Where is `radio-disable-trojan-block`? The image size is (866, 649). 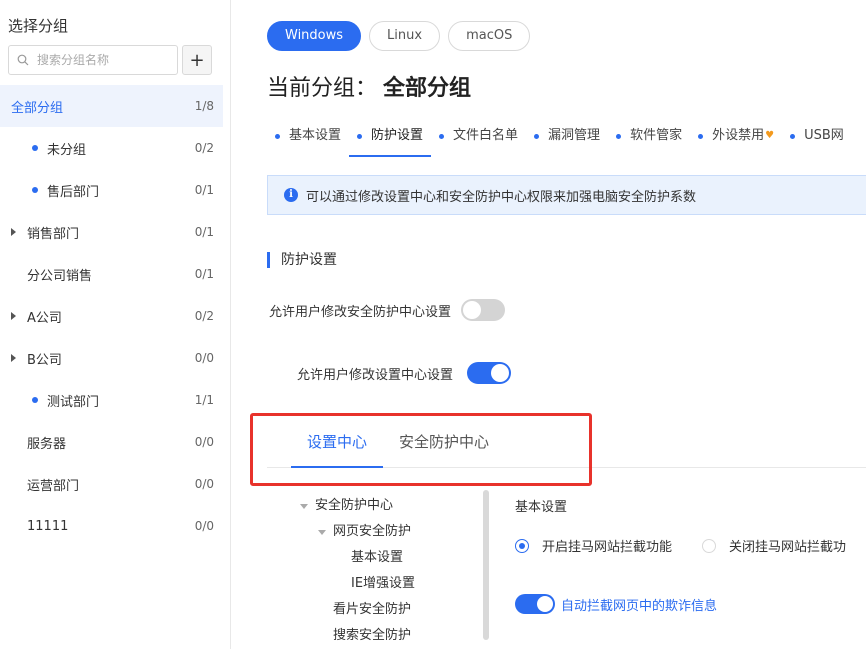 radio-disable-trojan-block is located at coordinates (709, 545).